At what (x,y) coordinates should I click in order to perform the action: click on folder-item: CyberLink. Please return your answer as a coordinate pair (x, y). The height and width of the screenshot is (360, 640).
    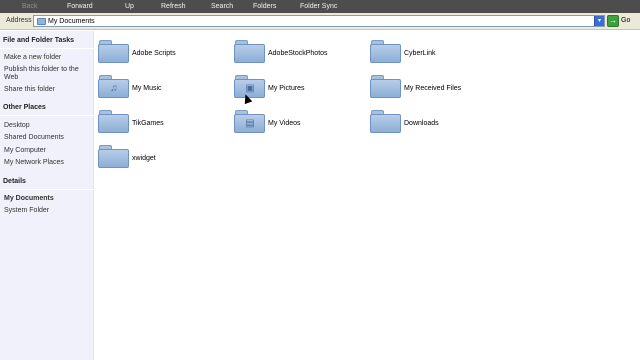
    Looking at the image, I should click on (435, 52).